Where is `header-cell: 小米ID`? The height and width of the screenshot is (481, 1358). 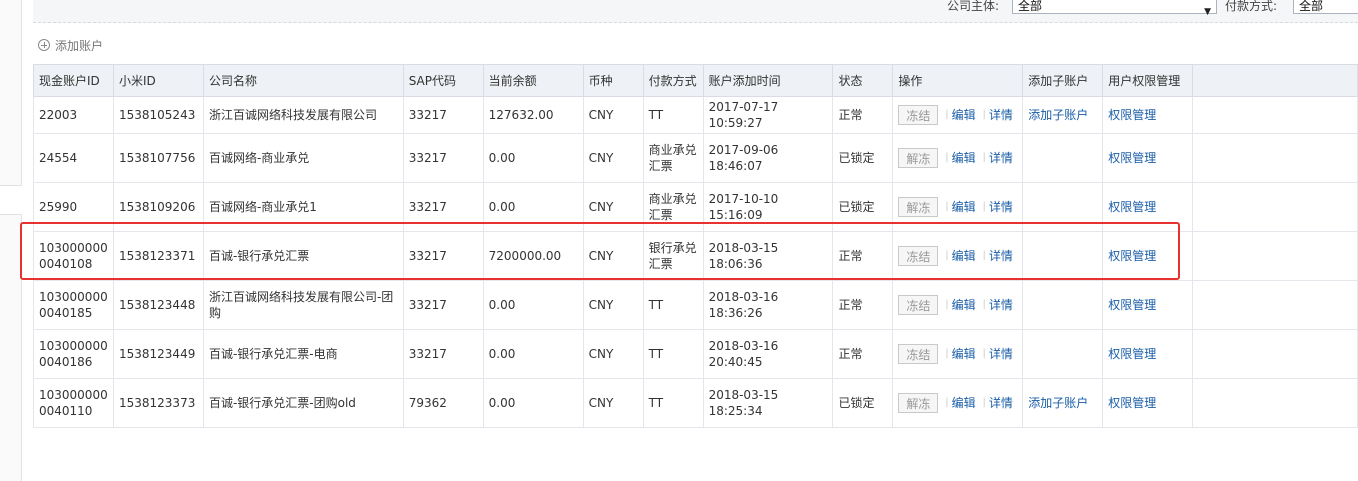
header-cell: 小米ID is located at coordinates (158, 80).